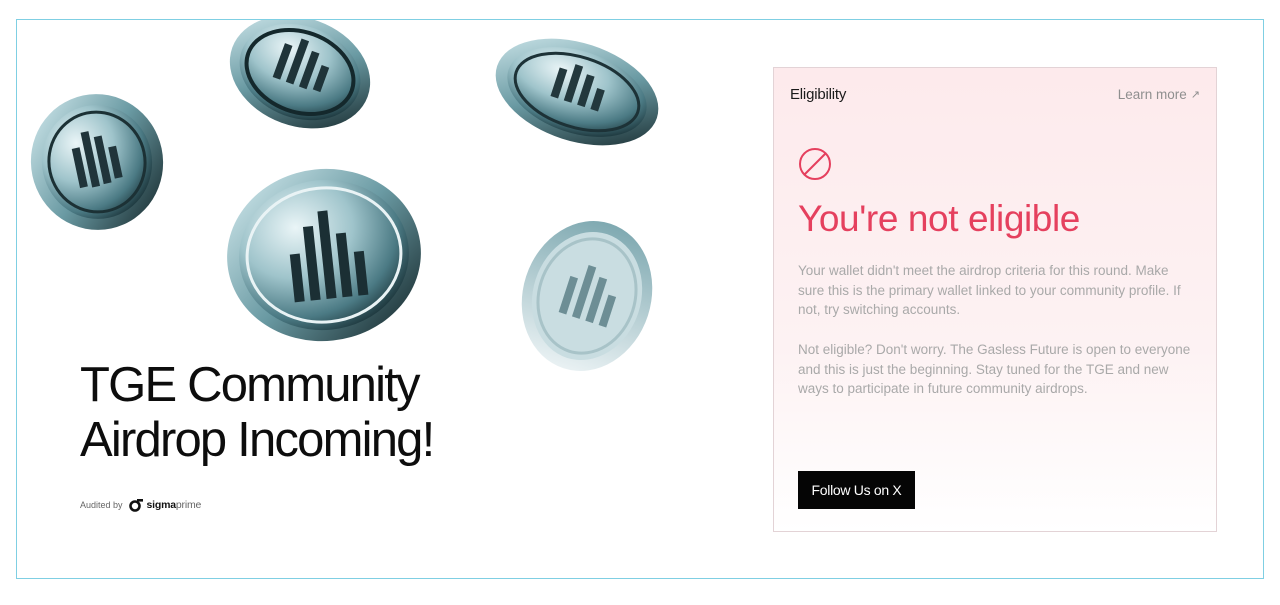 The image size is (1280, 605). I want to click on sigma-prime-logo: sigmaprime, so click(165, 505).